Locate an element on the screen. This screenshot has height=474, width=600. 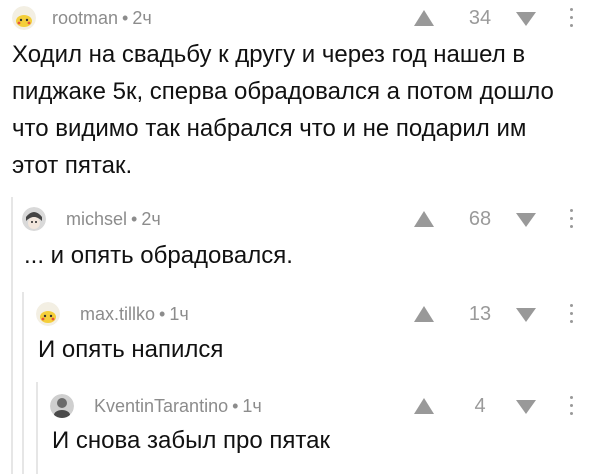
comment-text-line: И опять напился is located at coordinates (131, 349).